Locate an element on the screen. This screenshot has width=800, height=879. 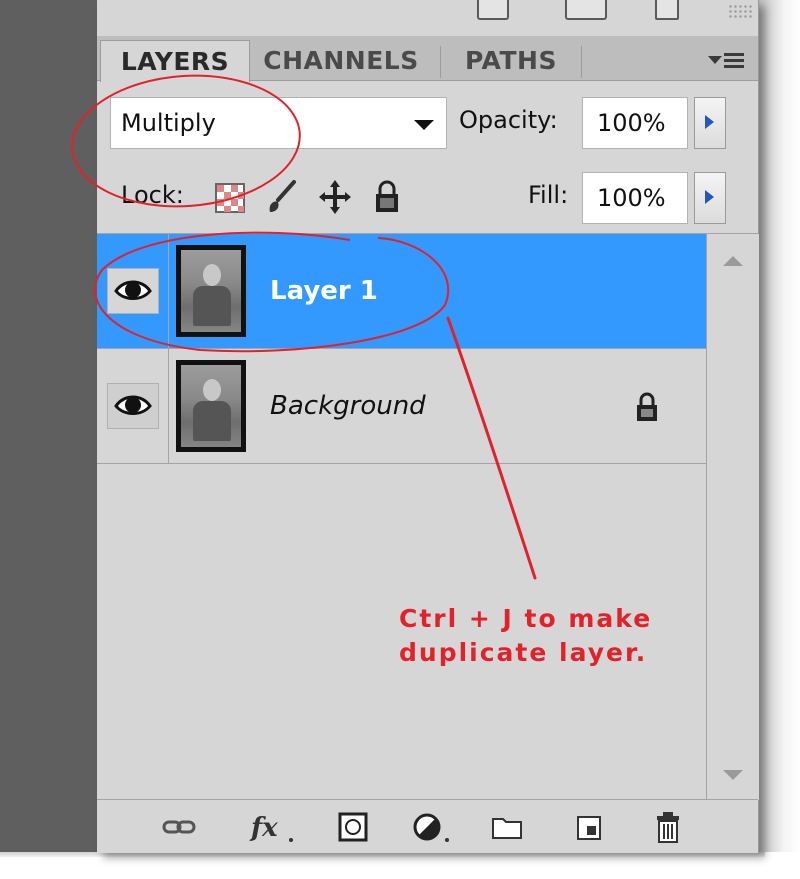
layer-name: Background is located at coordinates (348, 406).